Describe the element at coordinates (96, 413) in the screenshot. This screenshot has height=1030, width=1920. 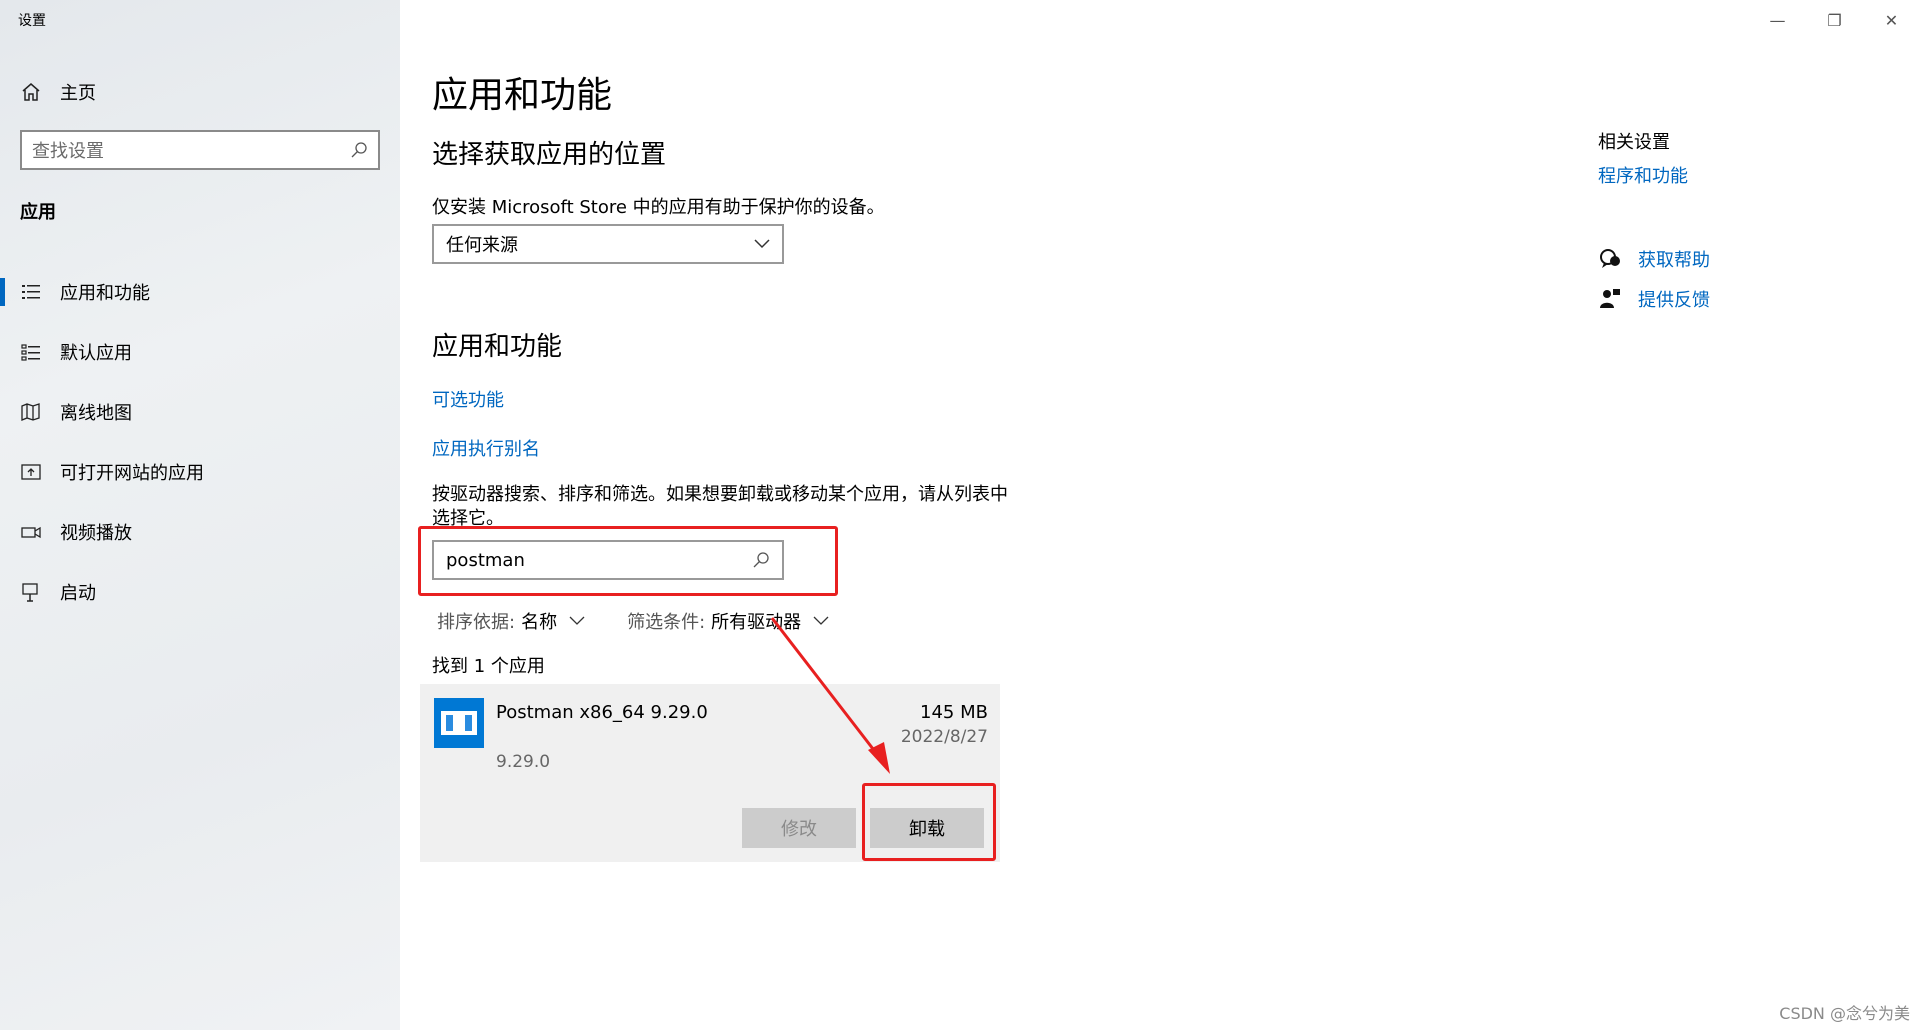
I see `sidebar-item-label: 离线地图` at that location.